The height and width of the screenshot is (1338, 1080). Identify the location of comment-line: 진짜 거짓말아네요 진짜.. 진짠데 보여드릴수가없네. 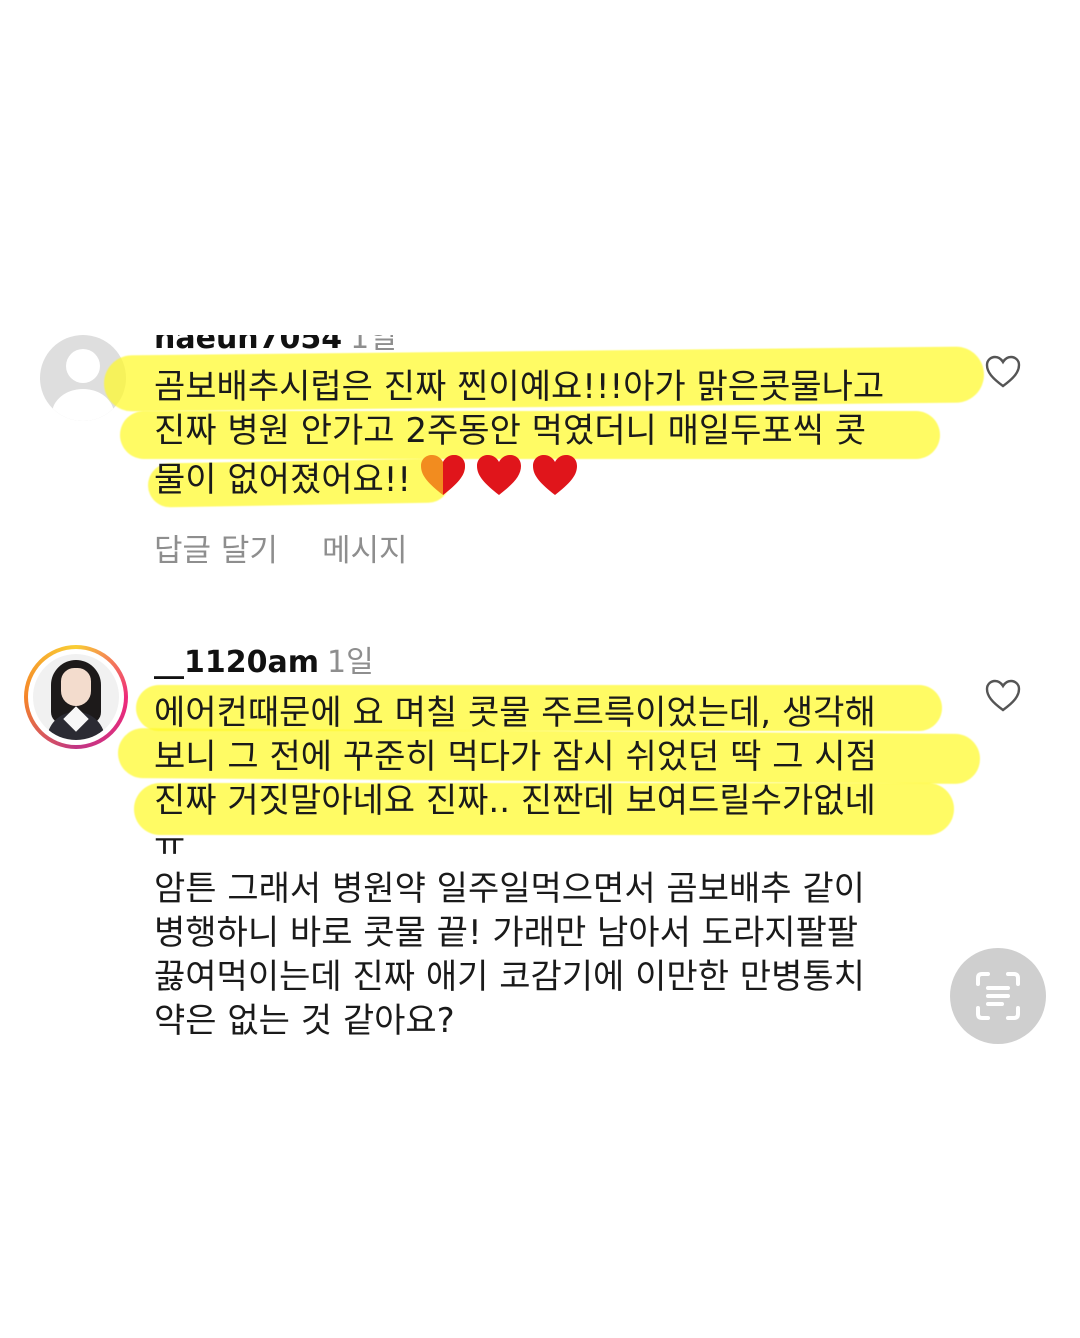
(515, 801).